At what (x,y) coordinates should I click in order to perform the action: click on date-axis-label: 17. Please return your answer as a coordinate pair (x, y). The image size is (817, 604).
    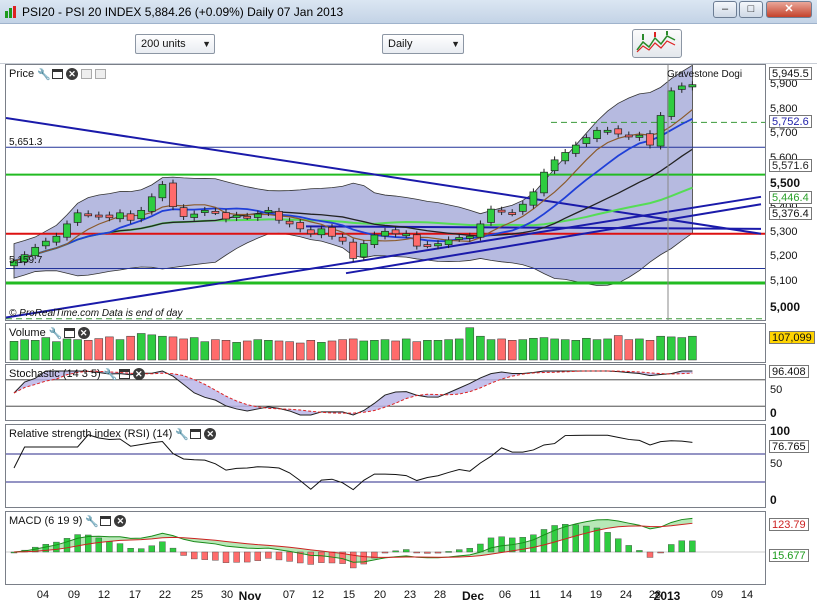
    Looking at the image, I should click on (135, 595).